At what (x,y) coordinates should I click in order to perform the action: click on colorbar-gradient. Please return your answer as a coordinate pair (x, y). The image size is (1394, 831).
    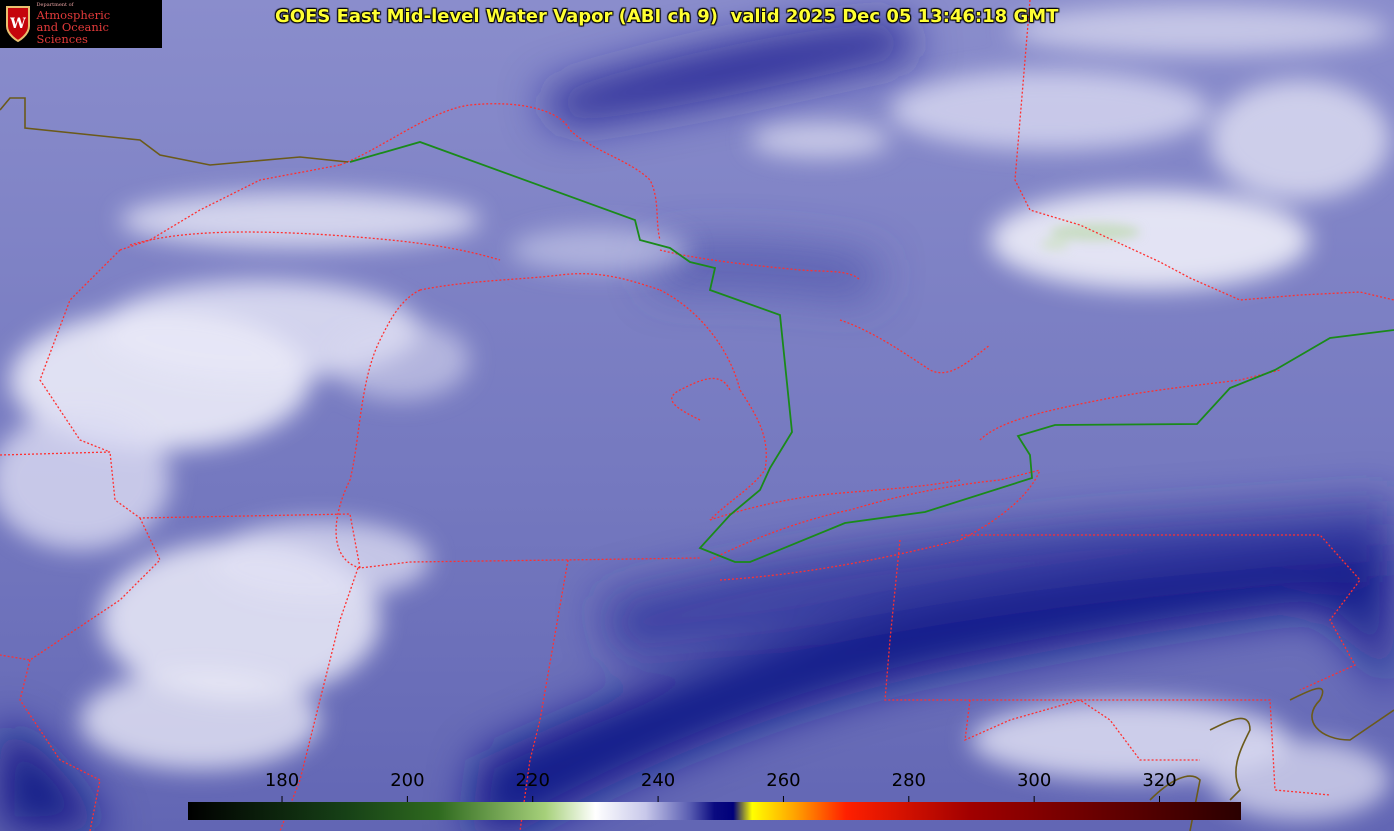
    Looking at the image, I should click on (714, 811).